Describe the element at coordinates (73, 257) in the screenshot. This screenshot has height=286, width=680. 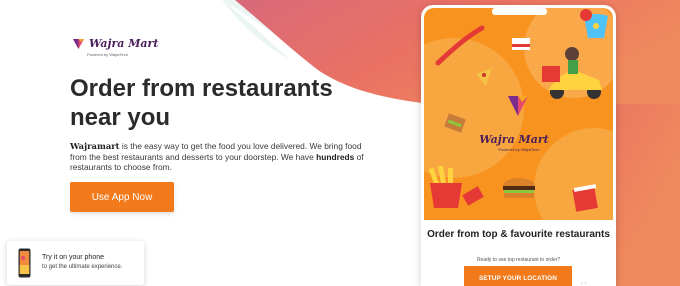
I see `try-card-title: Try it on your phone` at that location.